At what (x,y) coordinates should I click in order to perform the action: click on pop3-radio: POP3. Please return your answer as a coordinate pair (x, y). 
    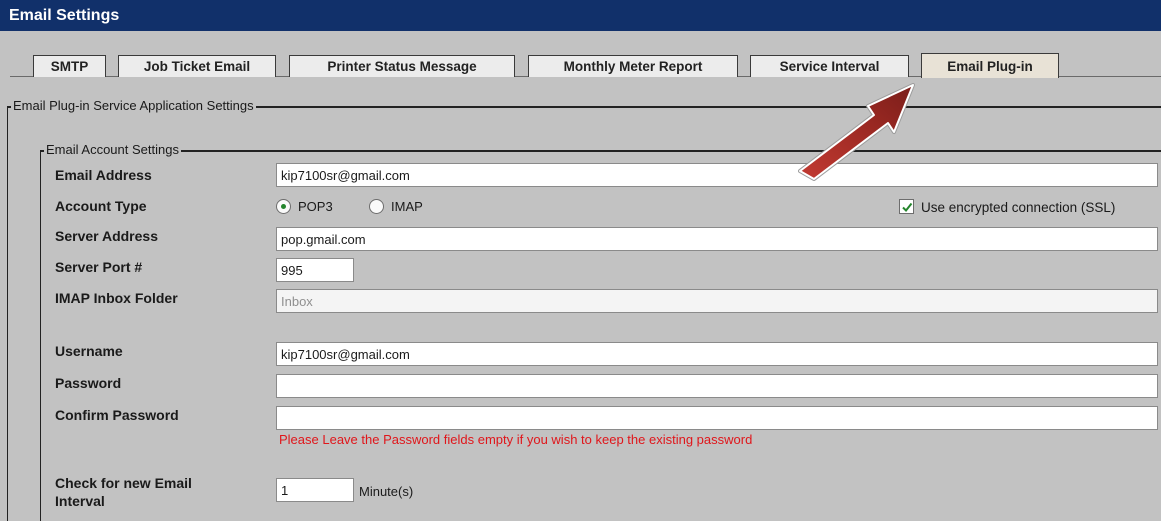
    Looking at the image, I should click on (304, 206).